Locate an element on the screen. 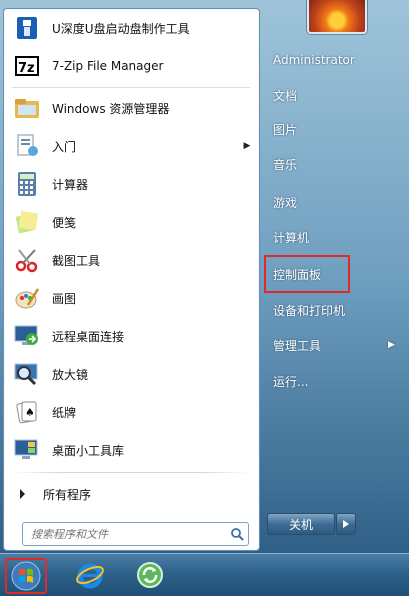 This screenshot has width=409, height=596. place-documents: 文档 is located at coordinates (285, 95).